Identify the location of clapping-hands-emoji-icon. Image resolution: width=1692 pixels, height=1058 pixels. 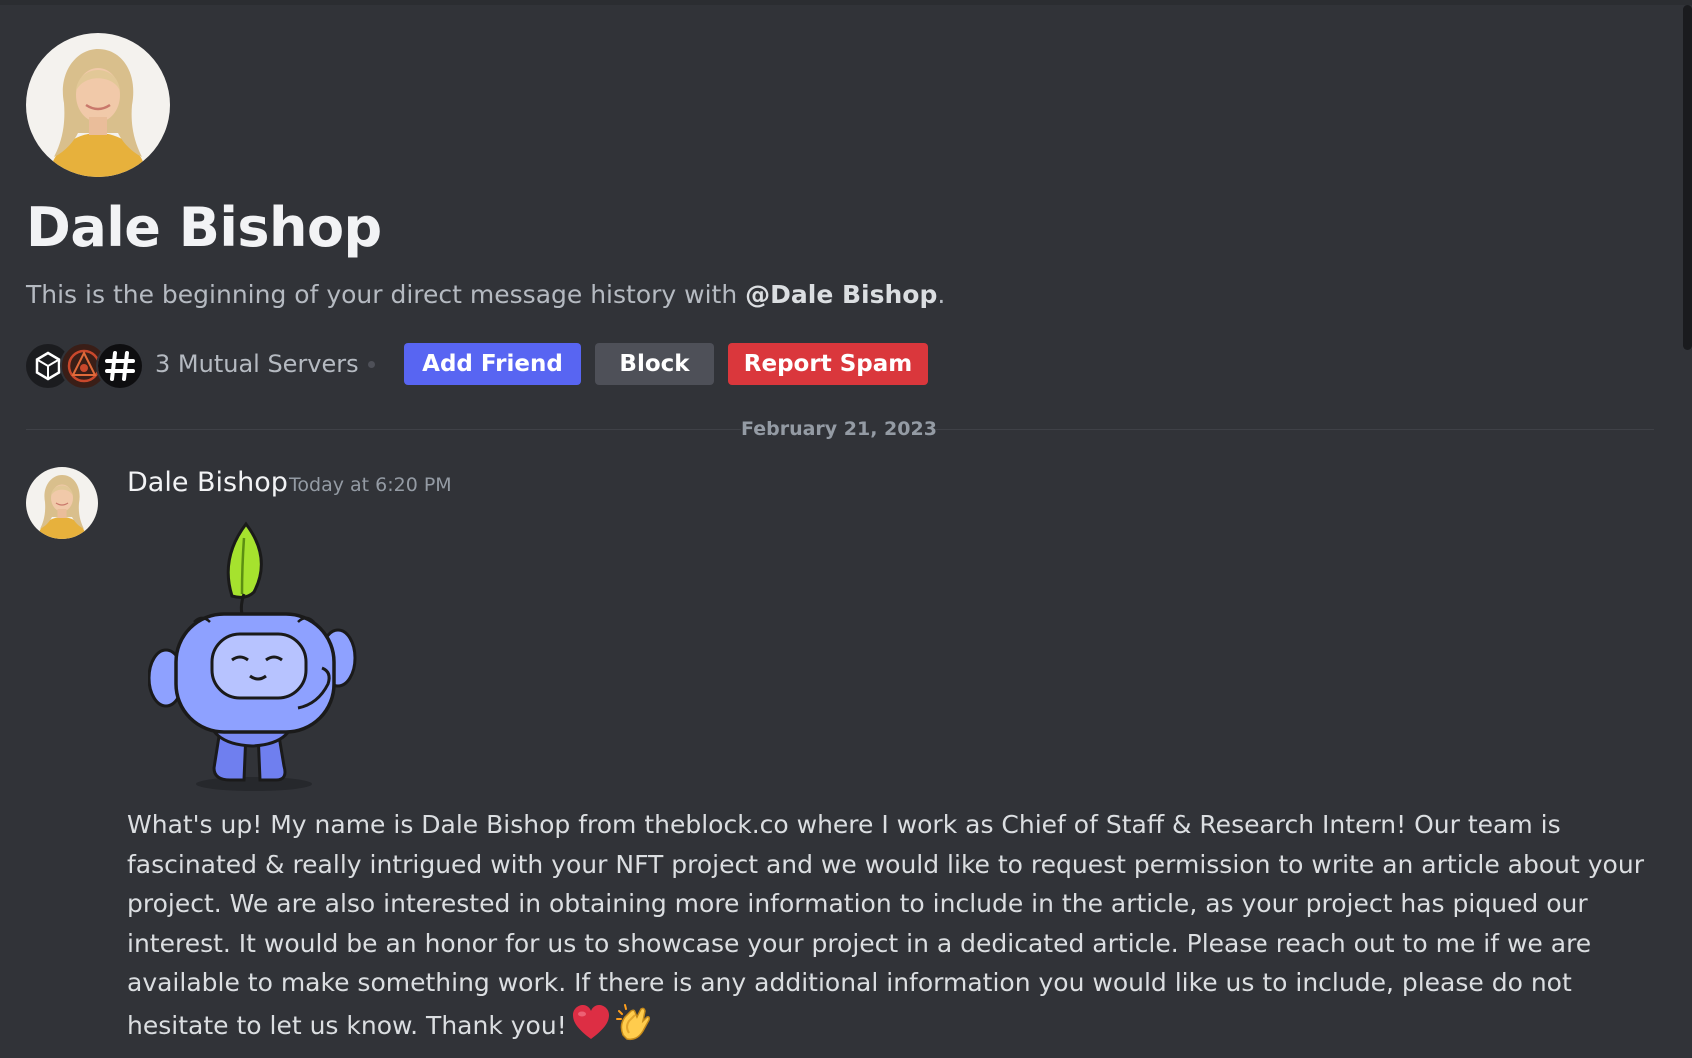
(635, 1023).